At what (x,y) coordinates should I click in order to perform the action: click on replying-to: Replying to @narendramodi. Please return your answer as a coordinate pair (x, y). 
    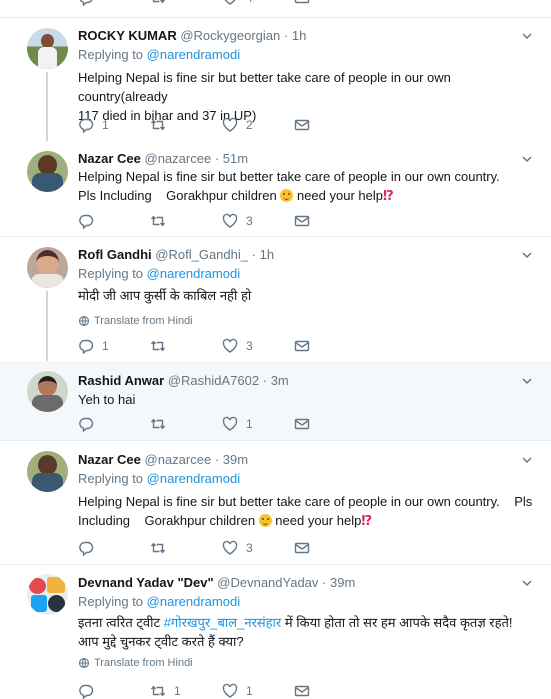
    Looking at the image, I should click on (159, 54).